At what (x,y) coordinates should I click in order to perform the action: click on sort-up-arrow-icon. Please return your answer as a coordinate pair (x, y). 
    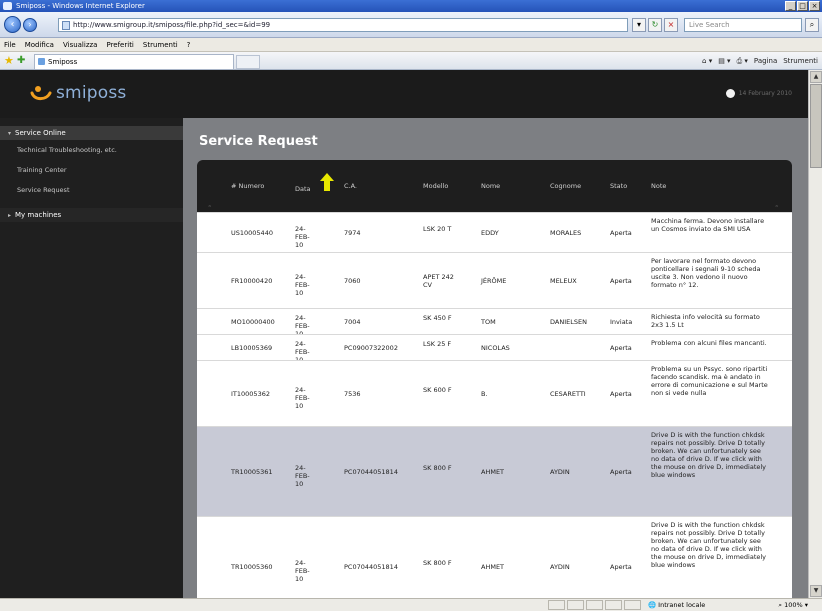
    Looking at the image, I should click on (327, 182).